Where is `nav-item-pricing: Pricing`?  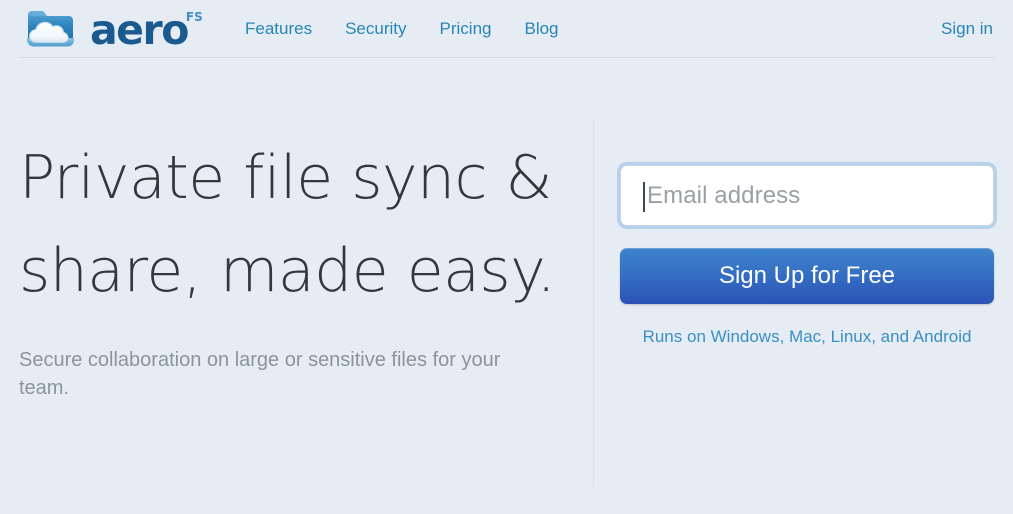
nav-item-pricing: Pricing is located at coordinates (466, 29).